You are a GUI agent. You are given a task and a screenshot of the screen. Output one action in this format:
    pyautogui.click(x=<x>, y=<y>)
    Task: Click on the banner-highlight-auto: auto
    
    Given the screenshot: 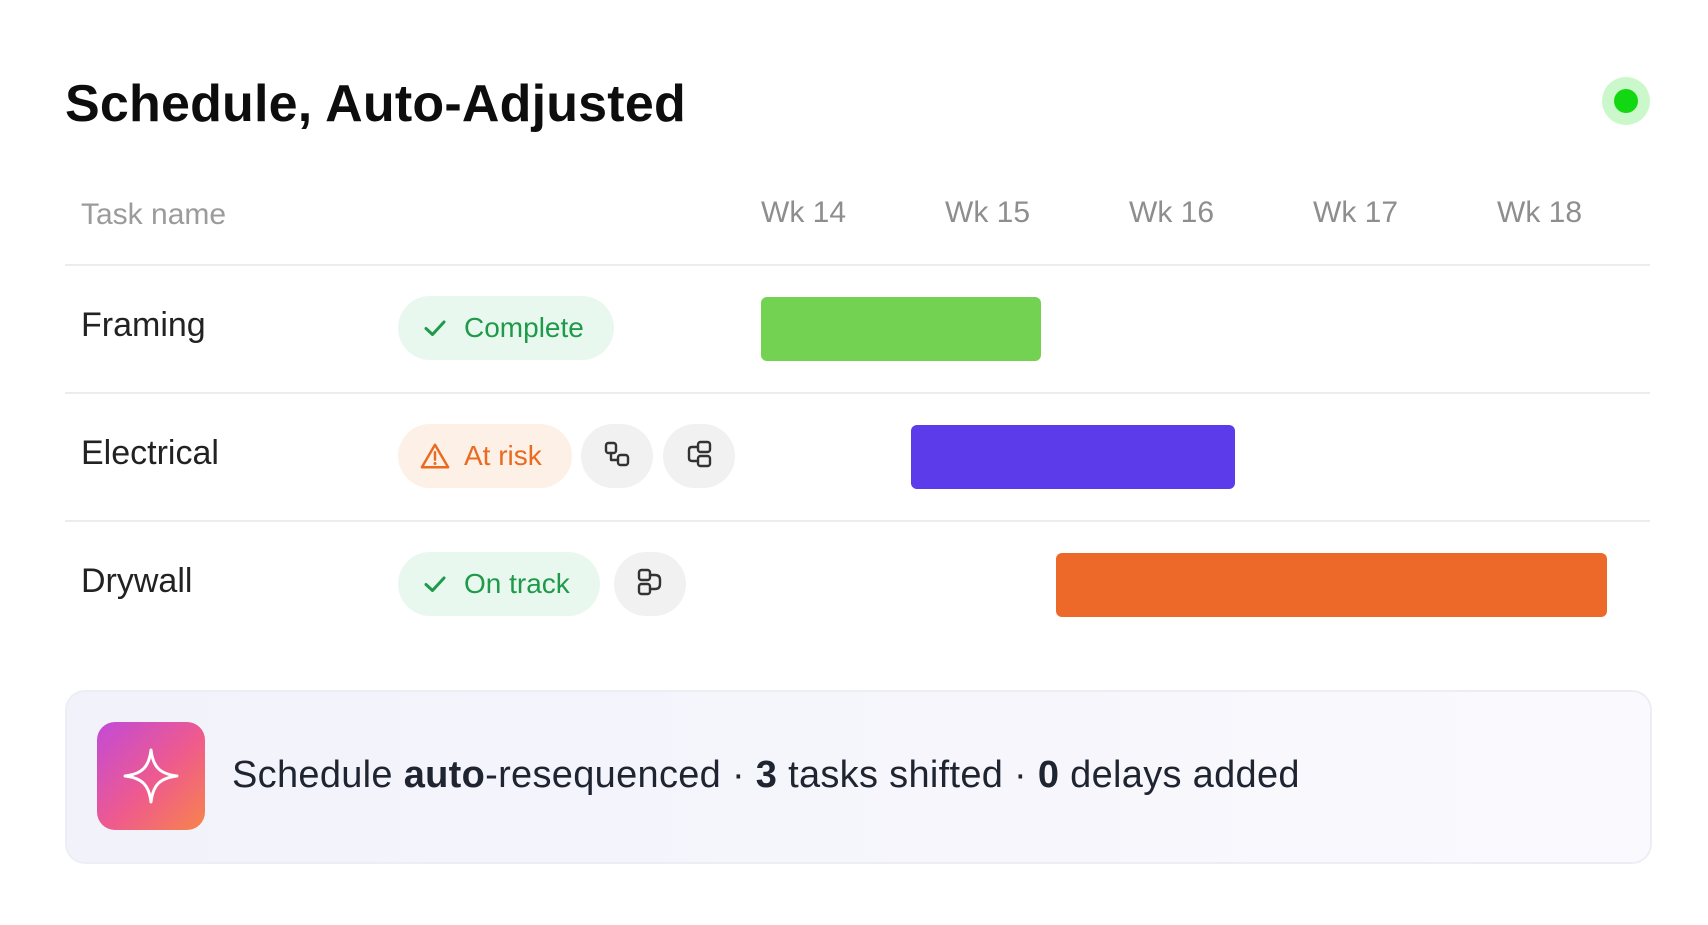 What is the action you would take?
    pyautogui.click(x=444, y=775)
    